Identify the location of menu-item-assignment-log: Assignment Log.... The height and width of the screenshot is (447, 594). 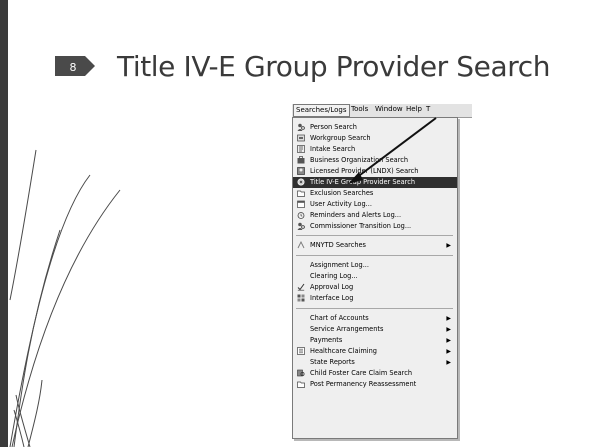
(375, 265).